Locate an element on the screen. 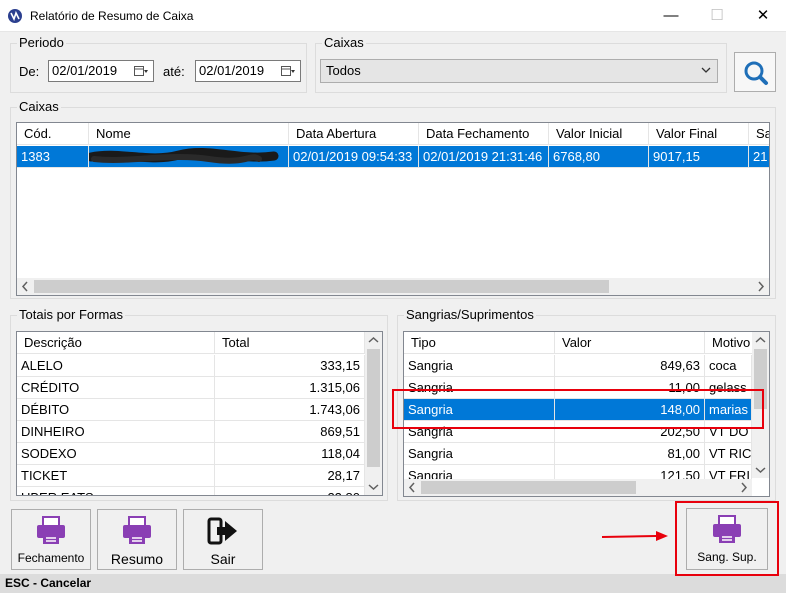  window-title: Relatório de Resumo de Caixa is located at coordinates (112, 16).